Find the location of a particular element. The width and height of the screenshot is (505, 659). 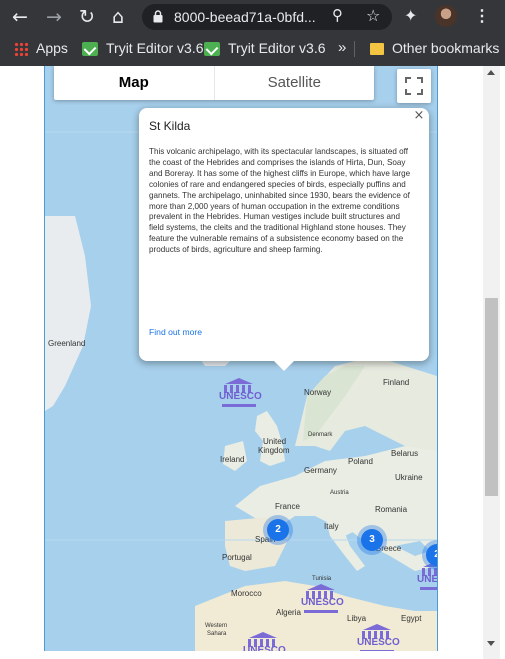

map-label-poland: Poland is located at coordinates (360, 461).